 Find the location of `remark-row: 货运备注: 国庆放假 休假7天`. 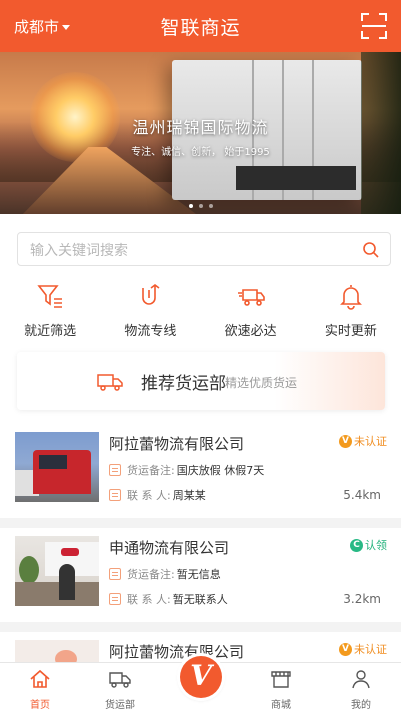

remark-row: 货运备注: 国庆放假 休假7天 is located at coordinates (186, 470).